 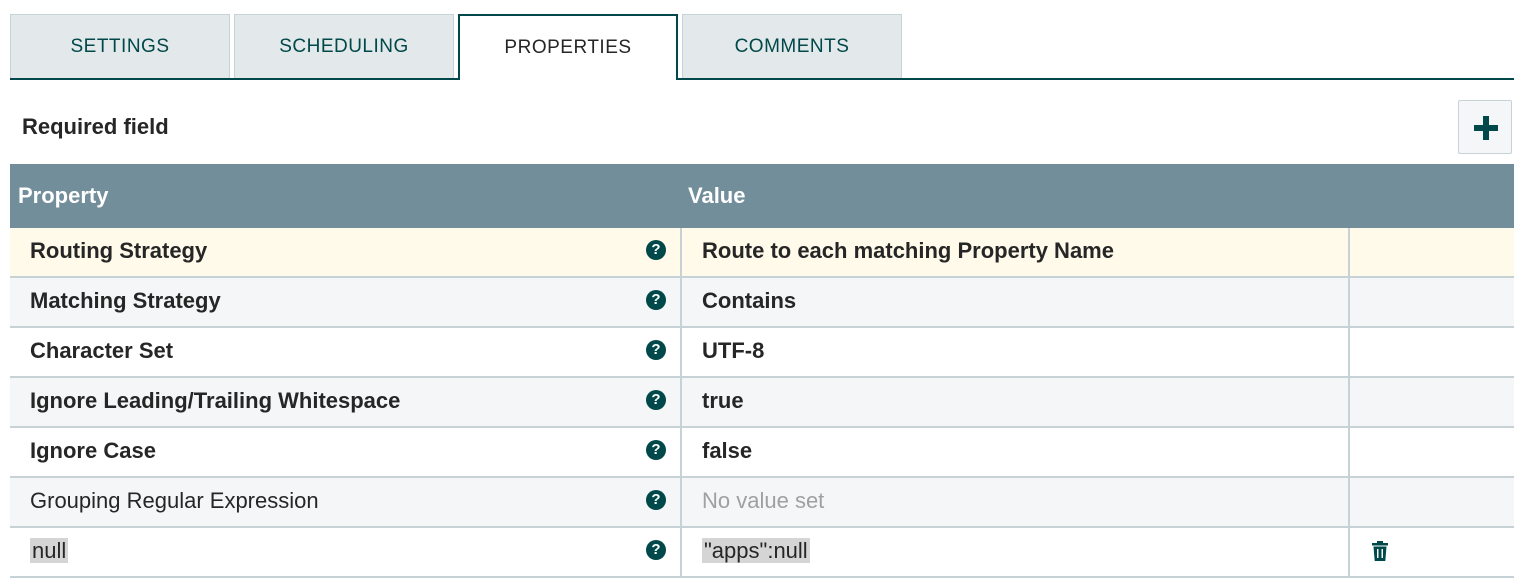 I want to click on trash-icon, so click(x=1380, y=551).